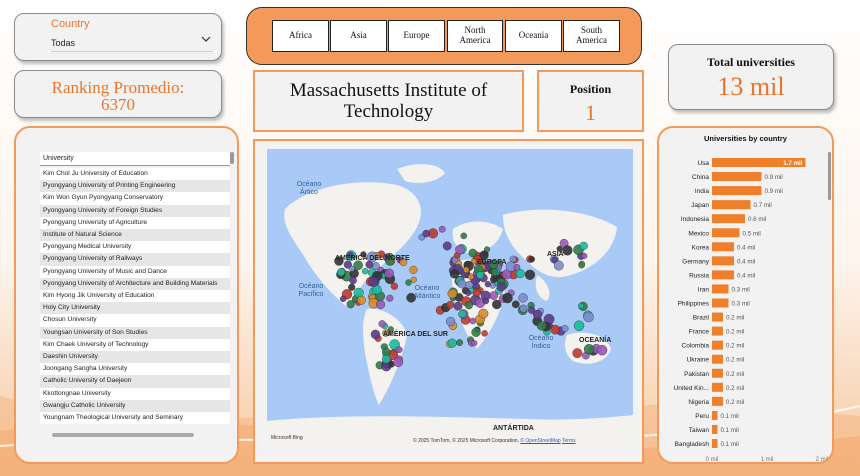  Describe the element at coordinates (135, 406) in the screenshot. I see `table-row: Gwangju Catholic University` at that location.